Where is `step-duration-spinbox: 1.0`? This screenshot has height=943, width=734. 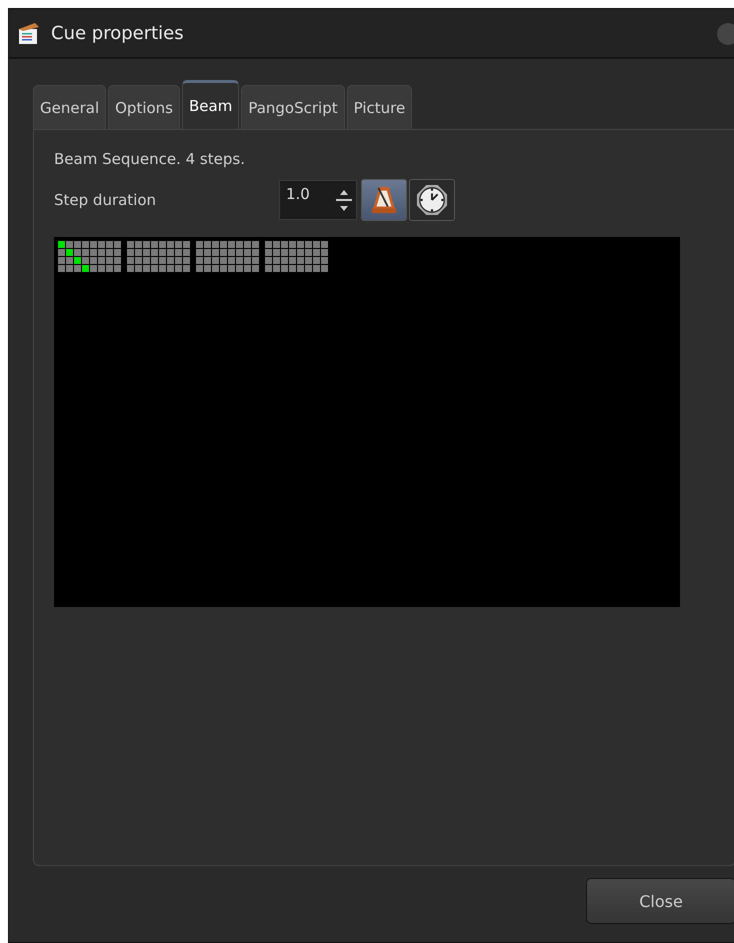 step-duration-spinbox: 1.0 is located at coordinates (318, 200).